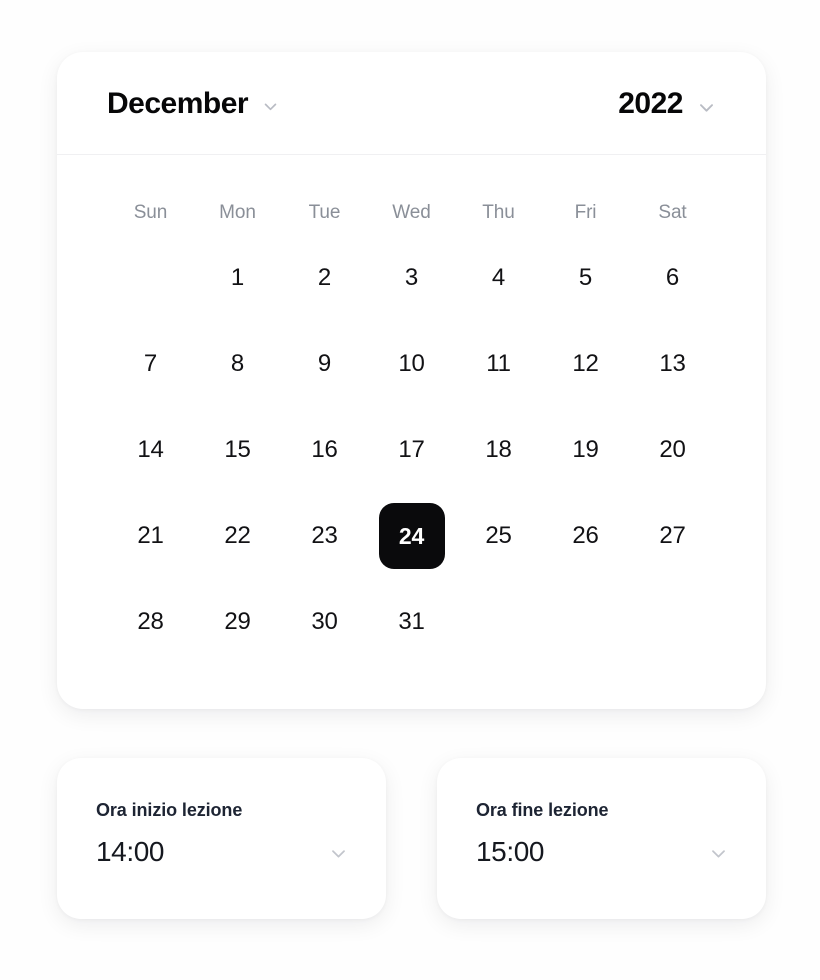  Describe the element at coordinates (510, 851) in the screenshot. I see `end-time-value: 15:00` at that location.